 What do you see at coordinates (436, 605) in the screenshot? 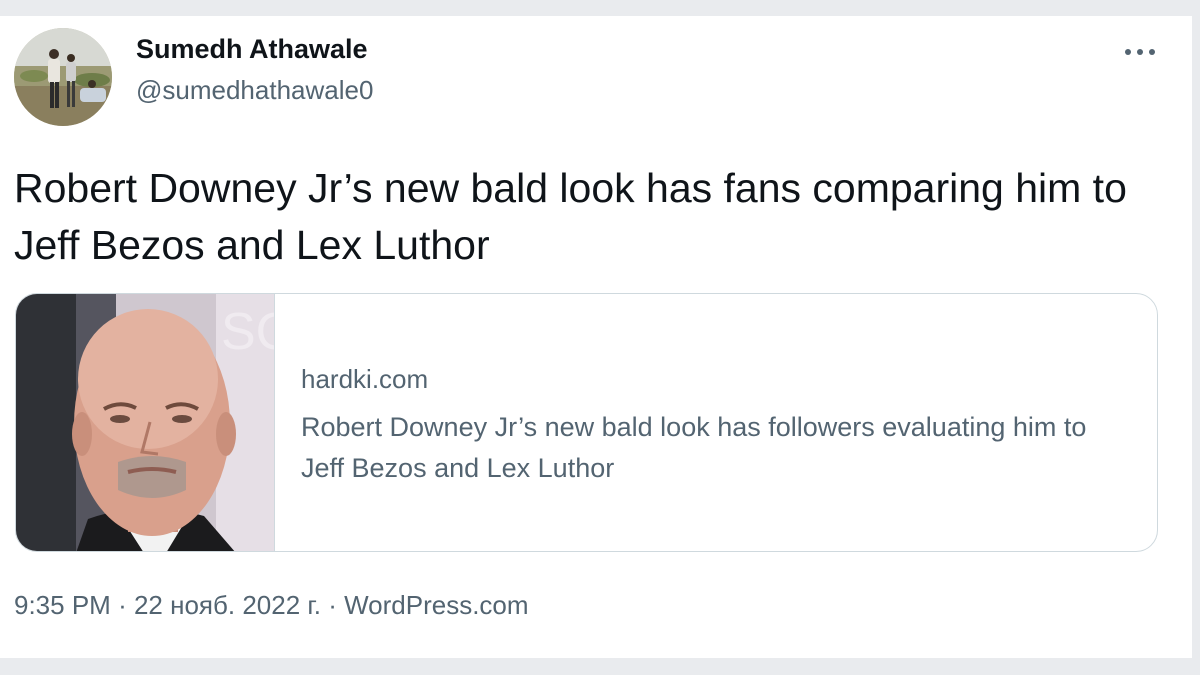
I see `tweet-source: WordPress.com` at bounding box center [436, 605].